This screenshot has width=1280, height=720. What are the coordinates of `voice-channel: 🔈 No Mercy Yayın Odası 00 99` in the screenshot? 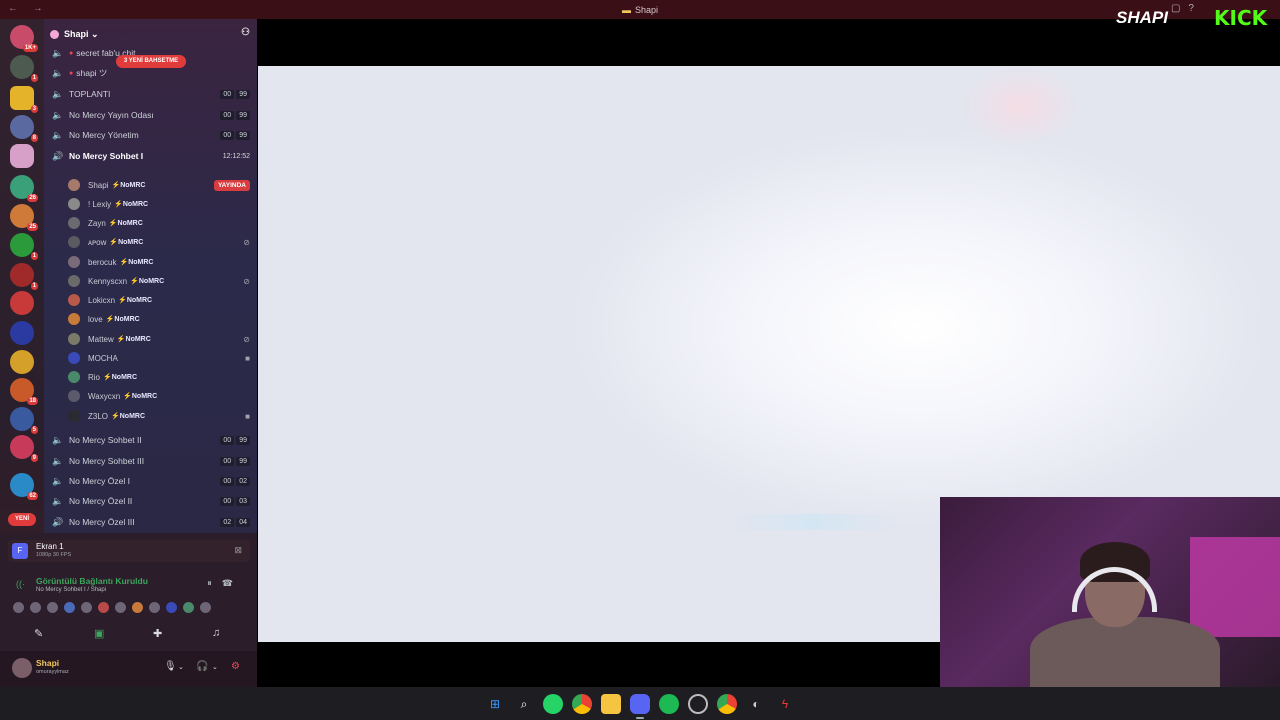 It's located at (151, 115).